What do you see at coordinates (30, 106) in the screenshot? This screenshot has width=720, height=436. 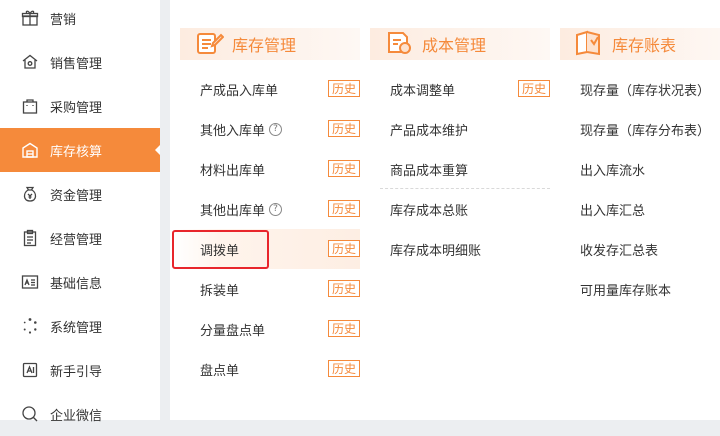 I see `shopping-bag-icon` at bounding box center [30, 106].